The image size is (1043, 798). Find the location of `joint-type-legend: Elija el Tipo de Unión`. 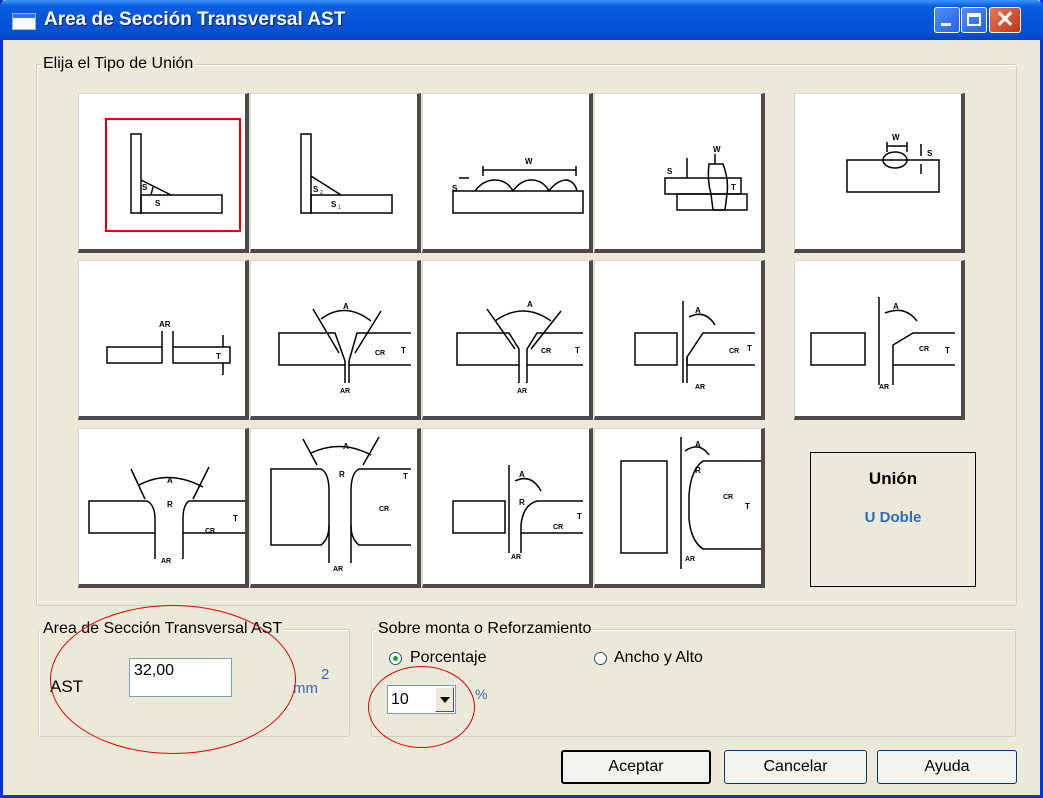

joint-type-legend: Elija el Tipo de Unión is located at coordinates (118, 64).